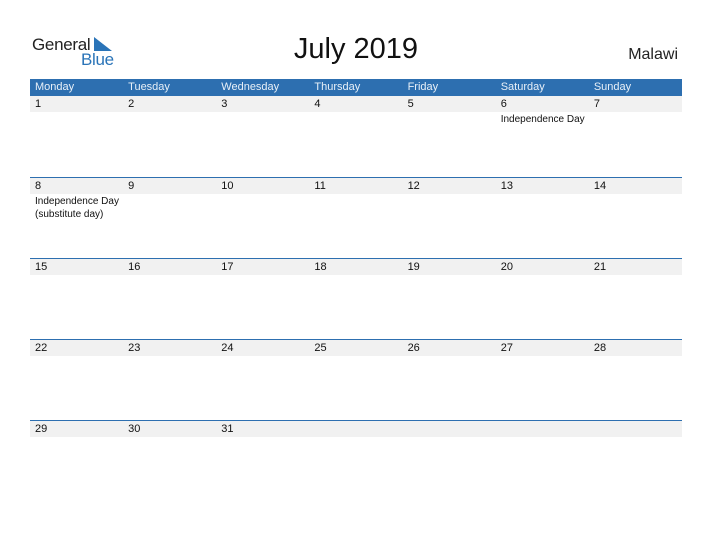 The height and width of the screenshot is (550, 712). Describe the element at coordinates (600, 267) in the screenshot. I see `day-number: 21` at that location.